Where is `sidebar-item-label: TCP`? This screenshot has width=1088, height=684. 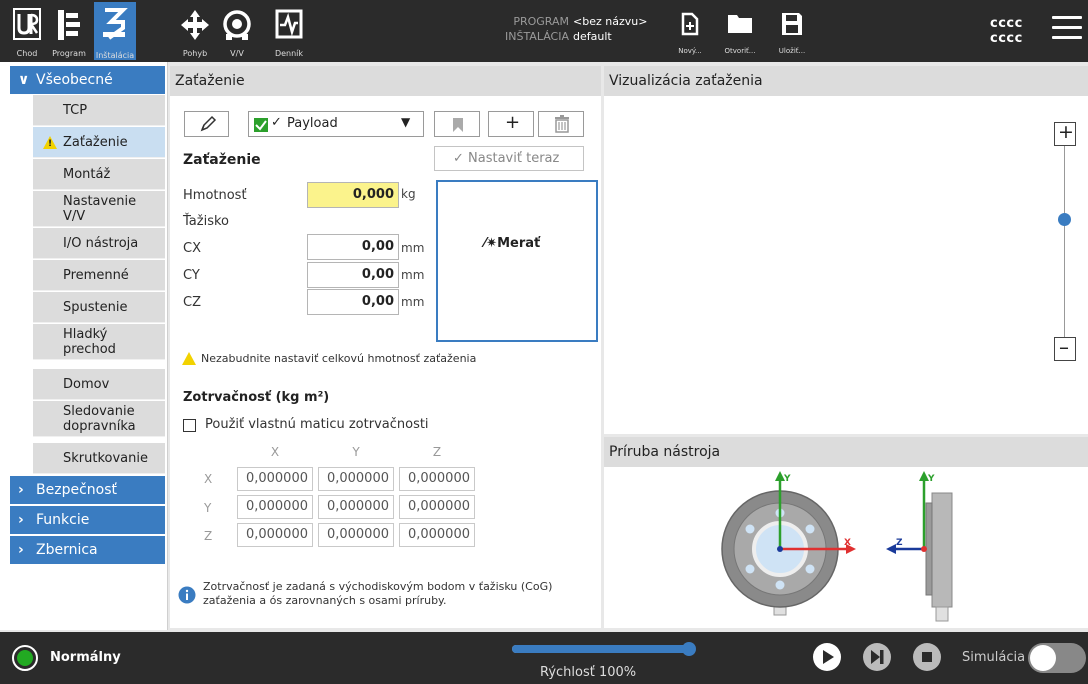 sidebar-item-label: TCP is located at coordinates (75, 110).